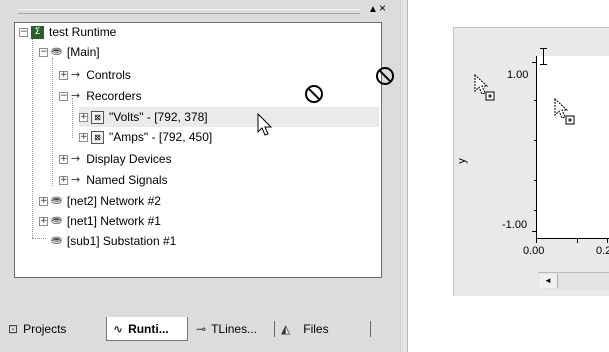  I want to click on ibeam-cursor-icon, so click(543, 56).